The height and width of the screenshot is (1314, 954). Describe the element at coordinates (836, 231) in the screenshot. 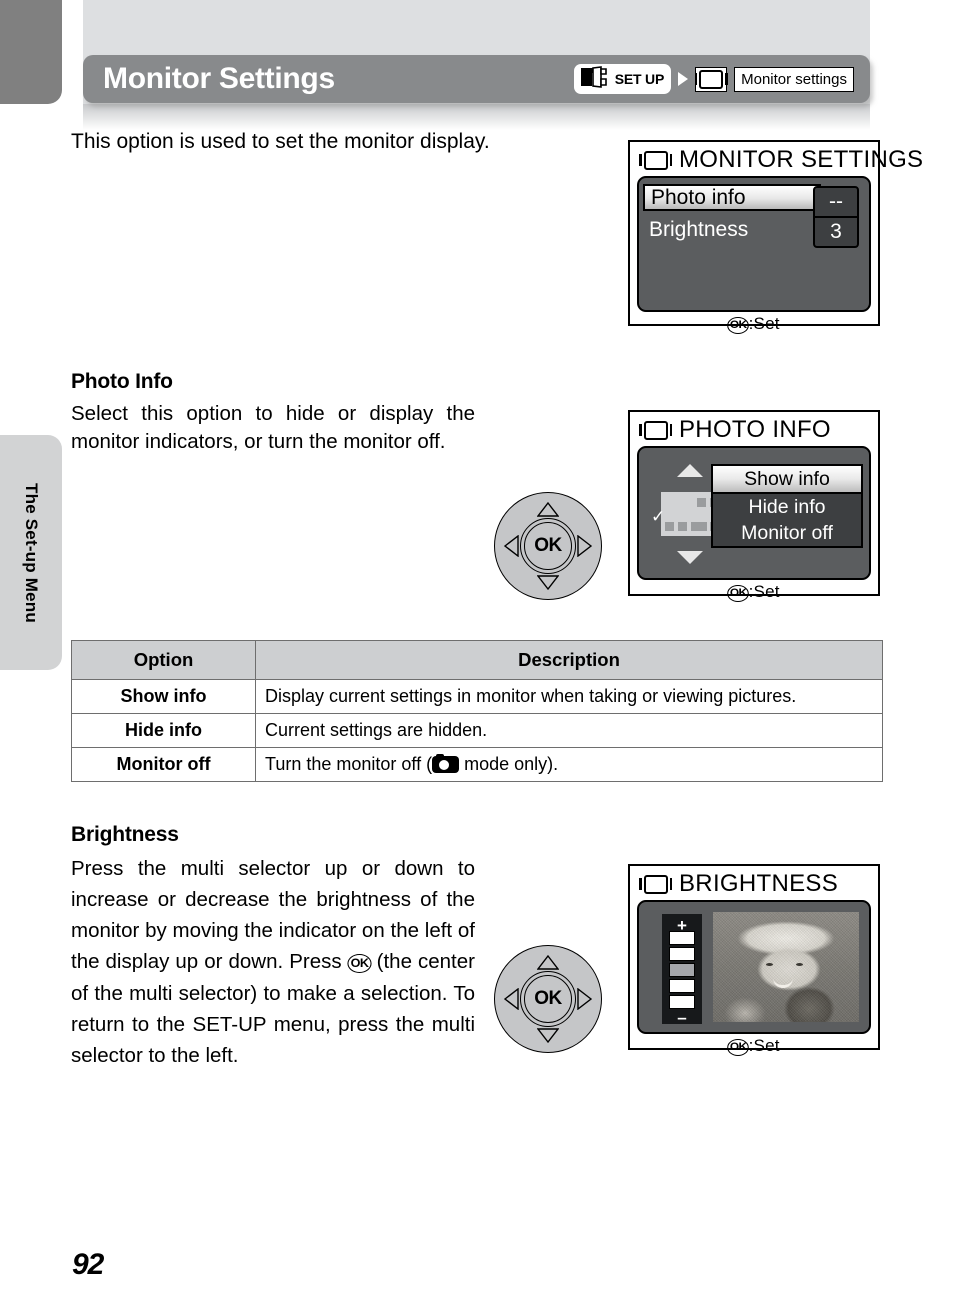

I see `menu-value-brightness: 3` at that location.